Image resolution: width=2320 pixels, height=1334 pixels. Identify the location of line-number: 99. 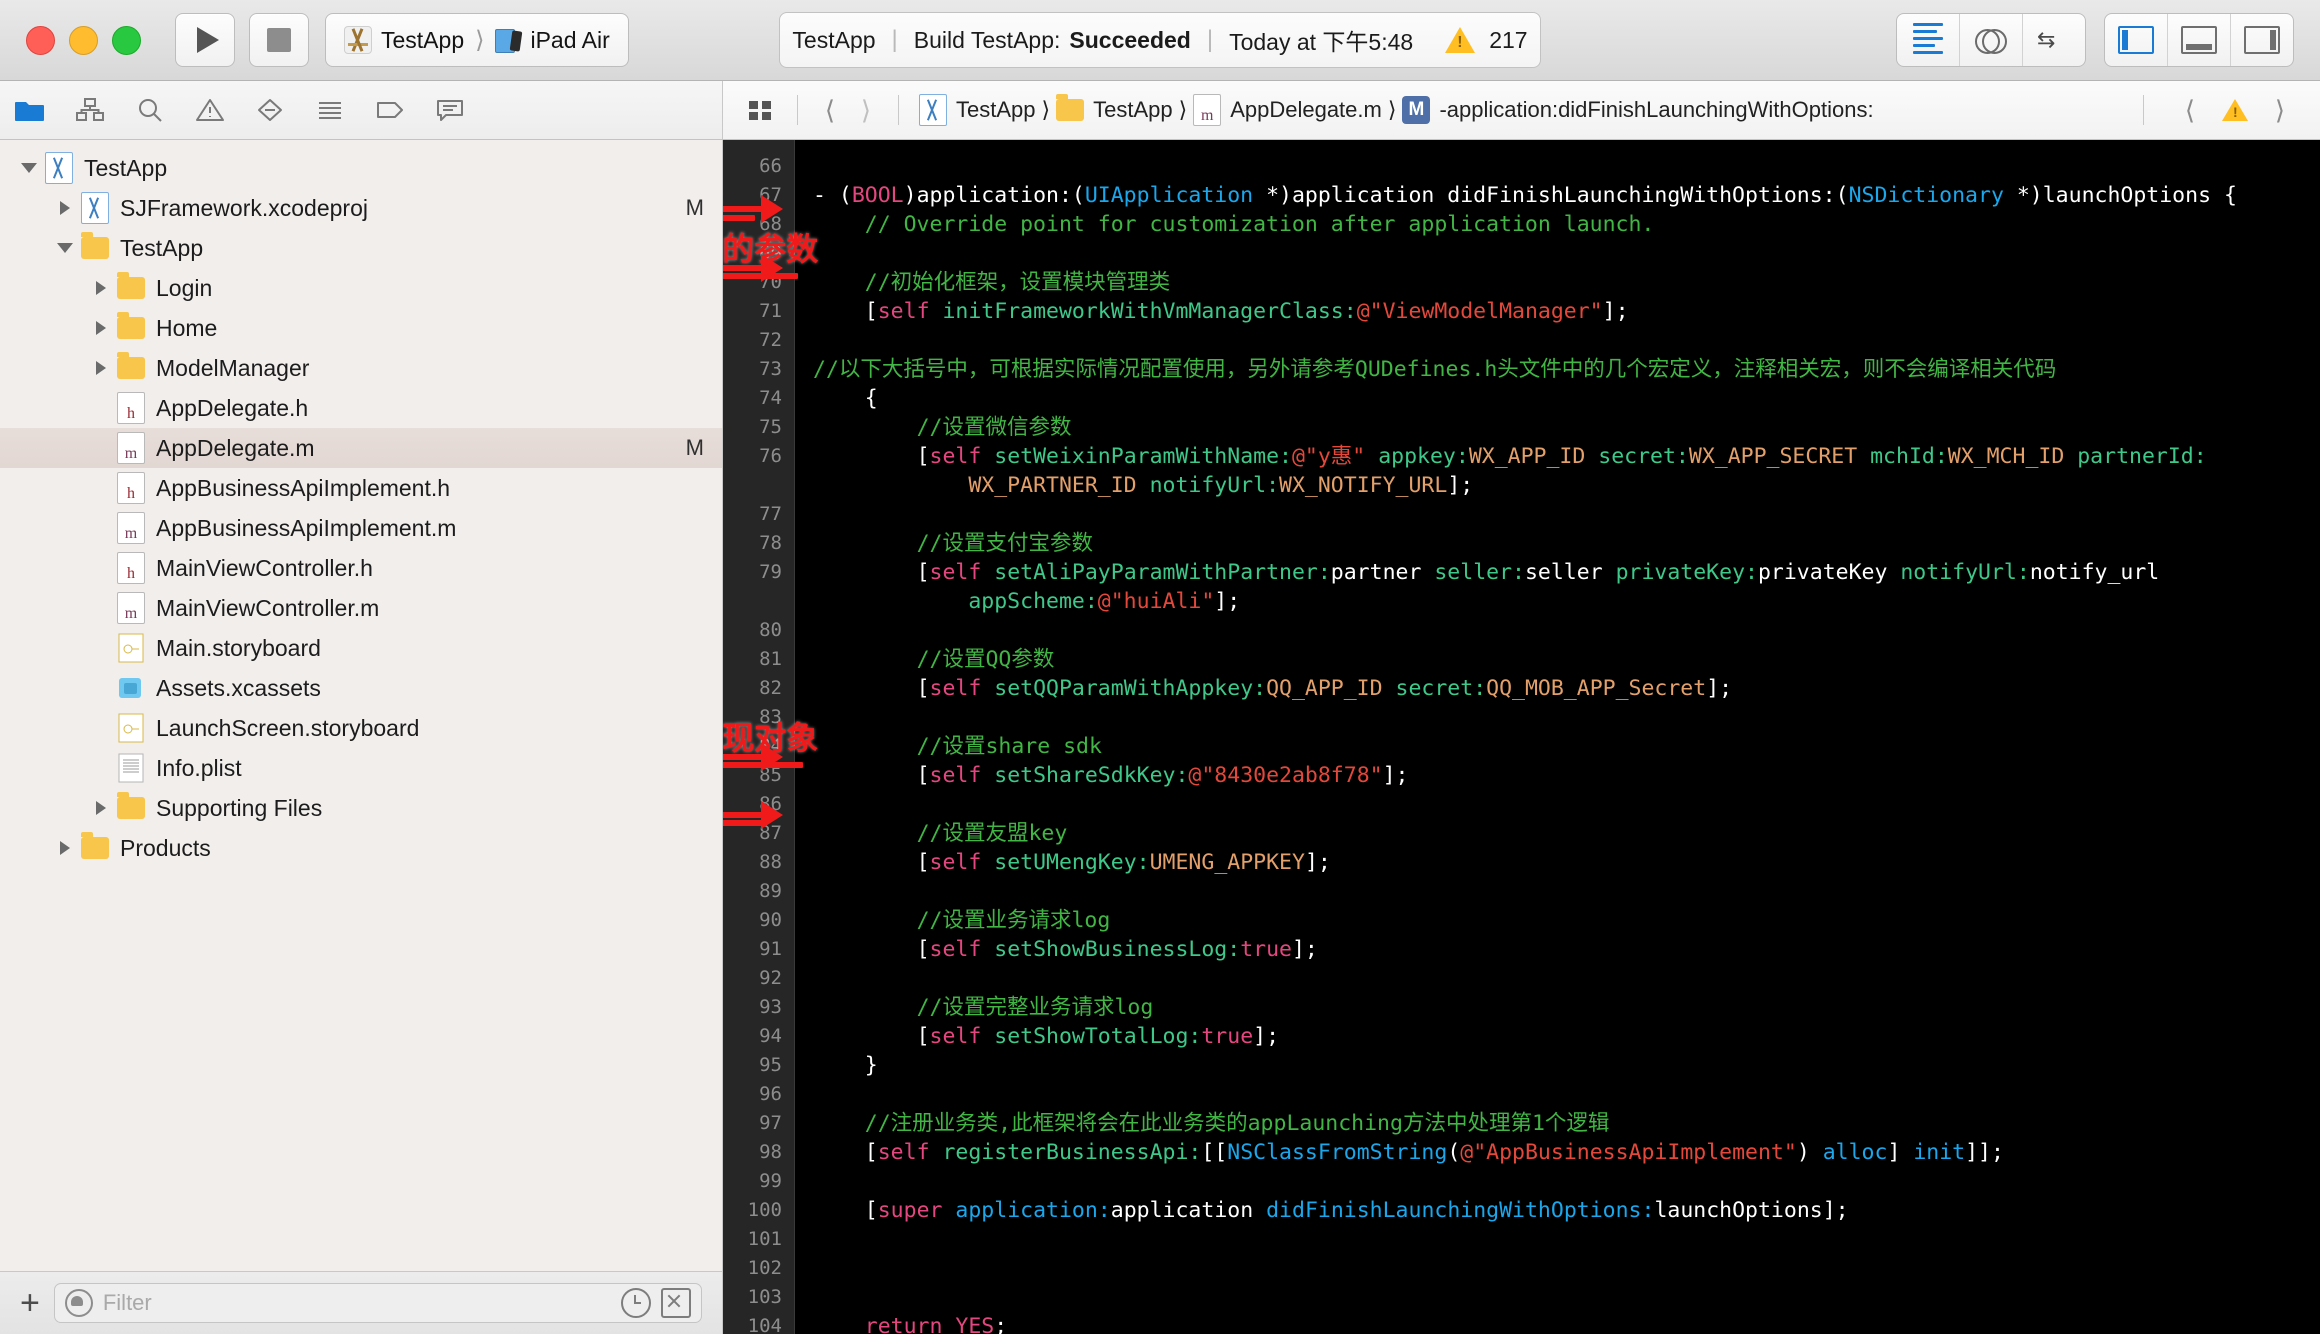
(752, 1181).